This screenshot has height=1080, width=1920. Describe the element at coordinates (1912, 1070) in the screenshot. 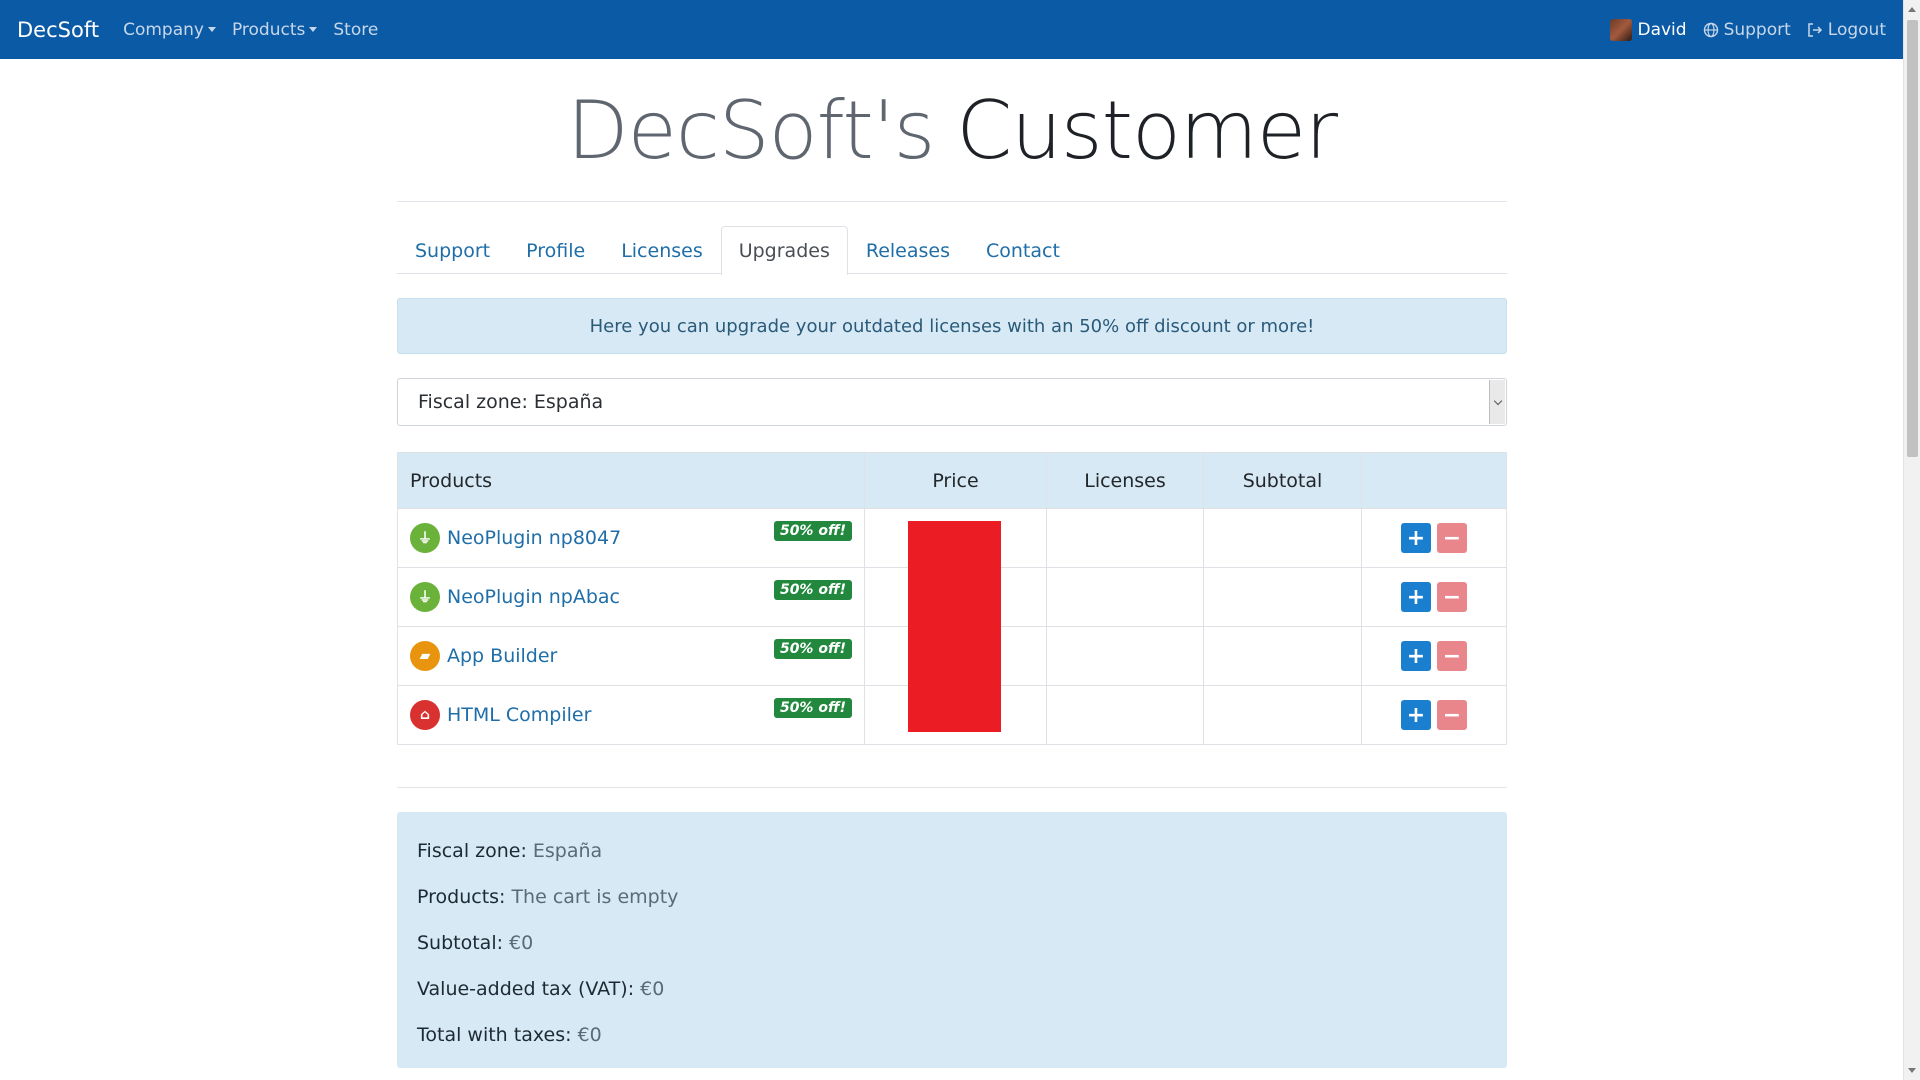

I see `scroll-down-icon` at that location.